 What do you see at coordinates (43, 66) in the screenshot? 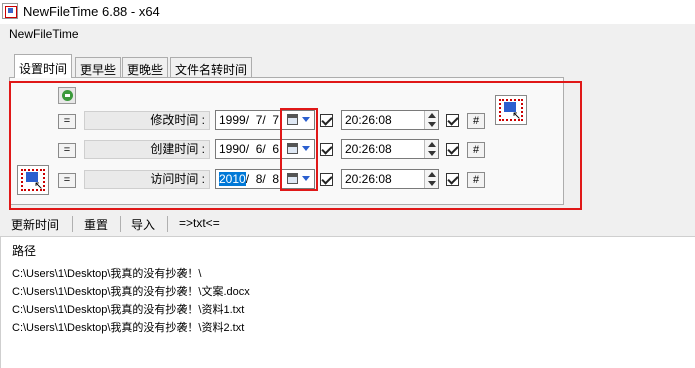
I see `tab-set-time: 设置时间` at bounding box center [43, 66].